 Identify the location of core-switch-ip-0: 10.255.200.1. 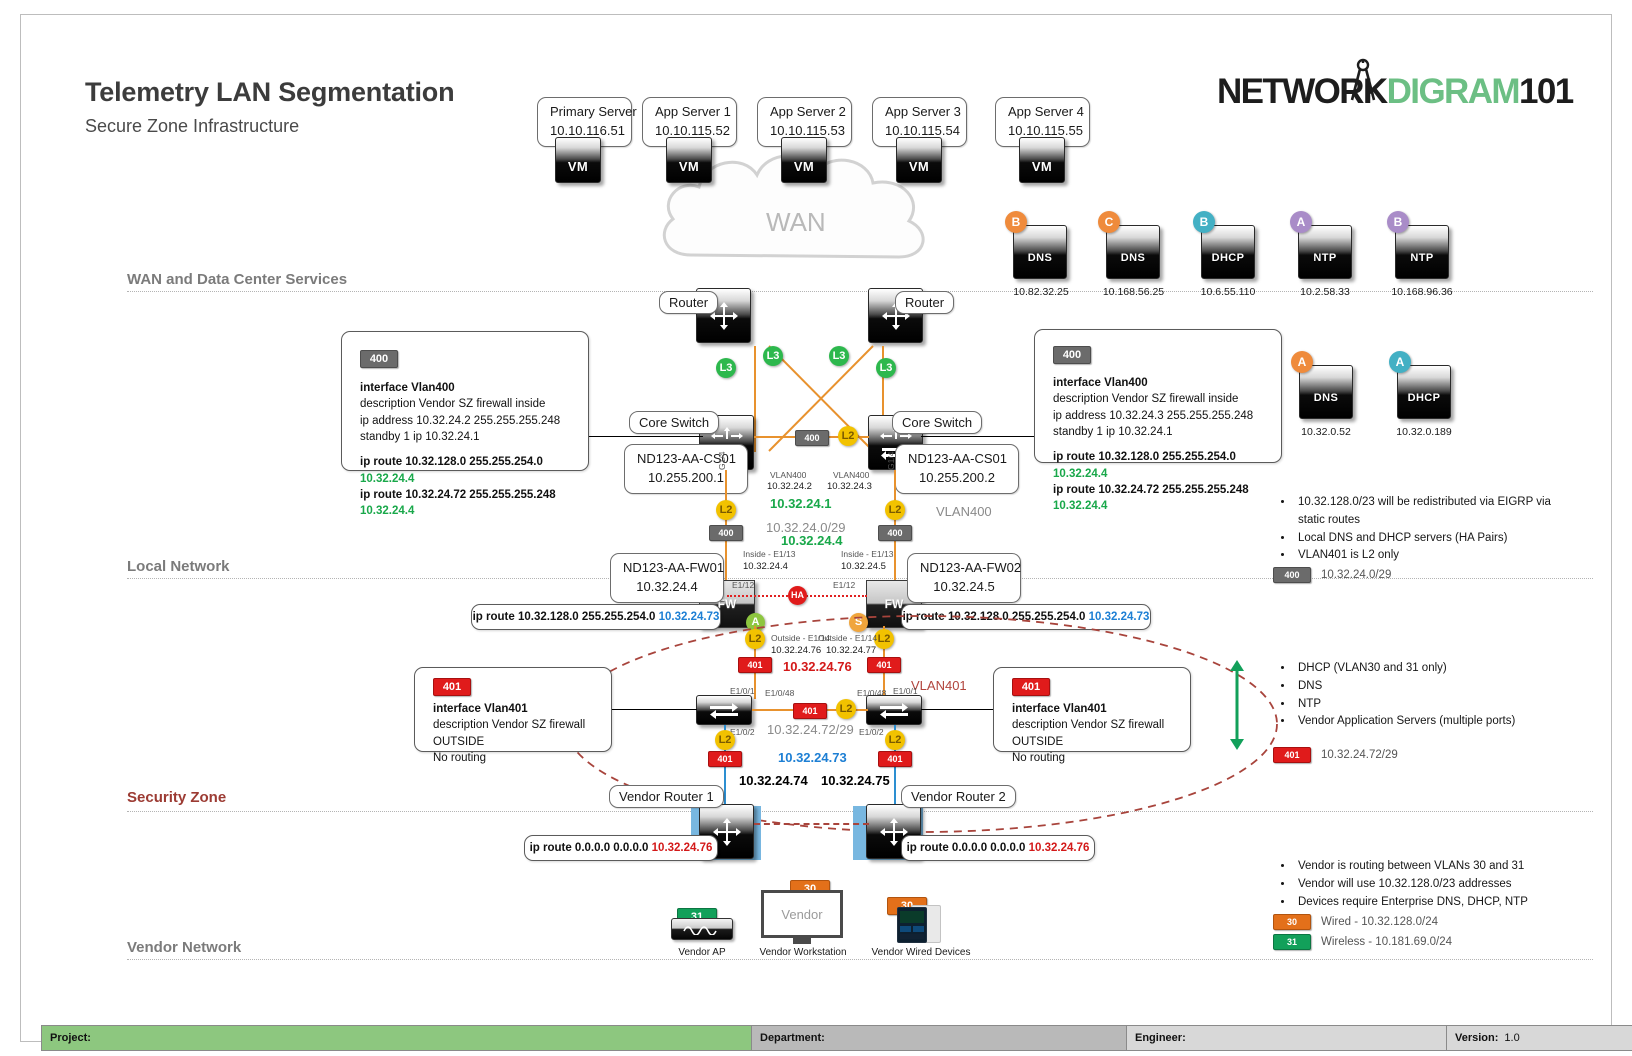
(686, 477).